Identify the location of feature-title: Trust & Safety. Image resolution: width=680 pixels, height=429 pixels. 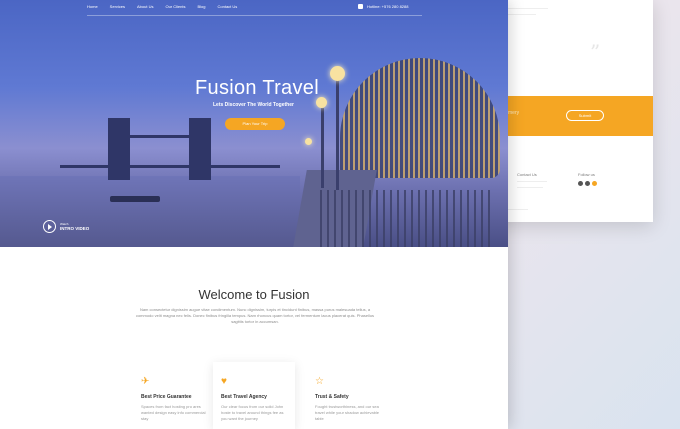
(332, 397).